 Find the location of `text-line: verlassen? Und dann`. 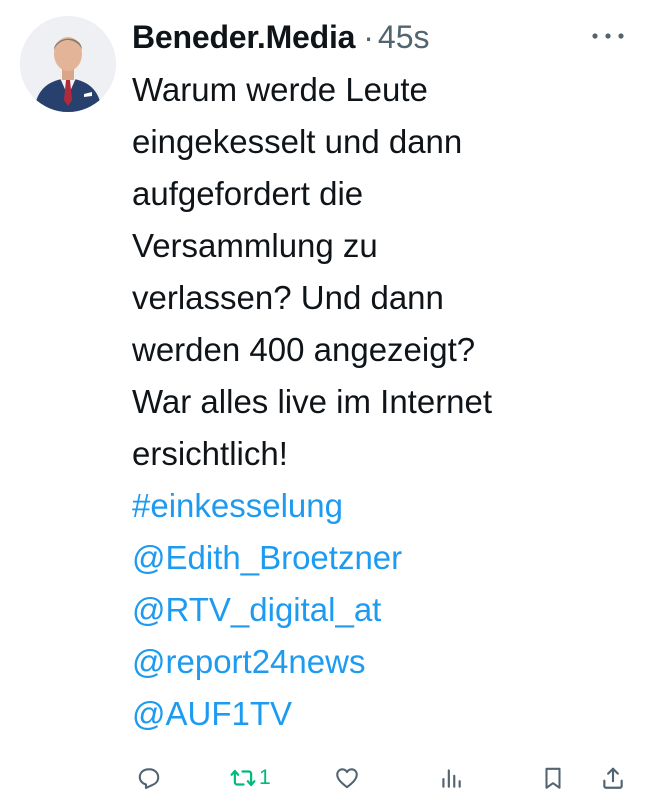

text-line: verlassen? Und dann is located at coordinates (288, 297).